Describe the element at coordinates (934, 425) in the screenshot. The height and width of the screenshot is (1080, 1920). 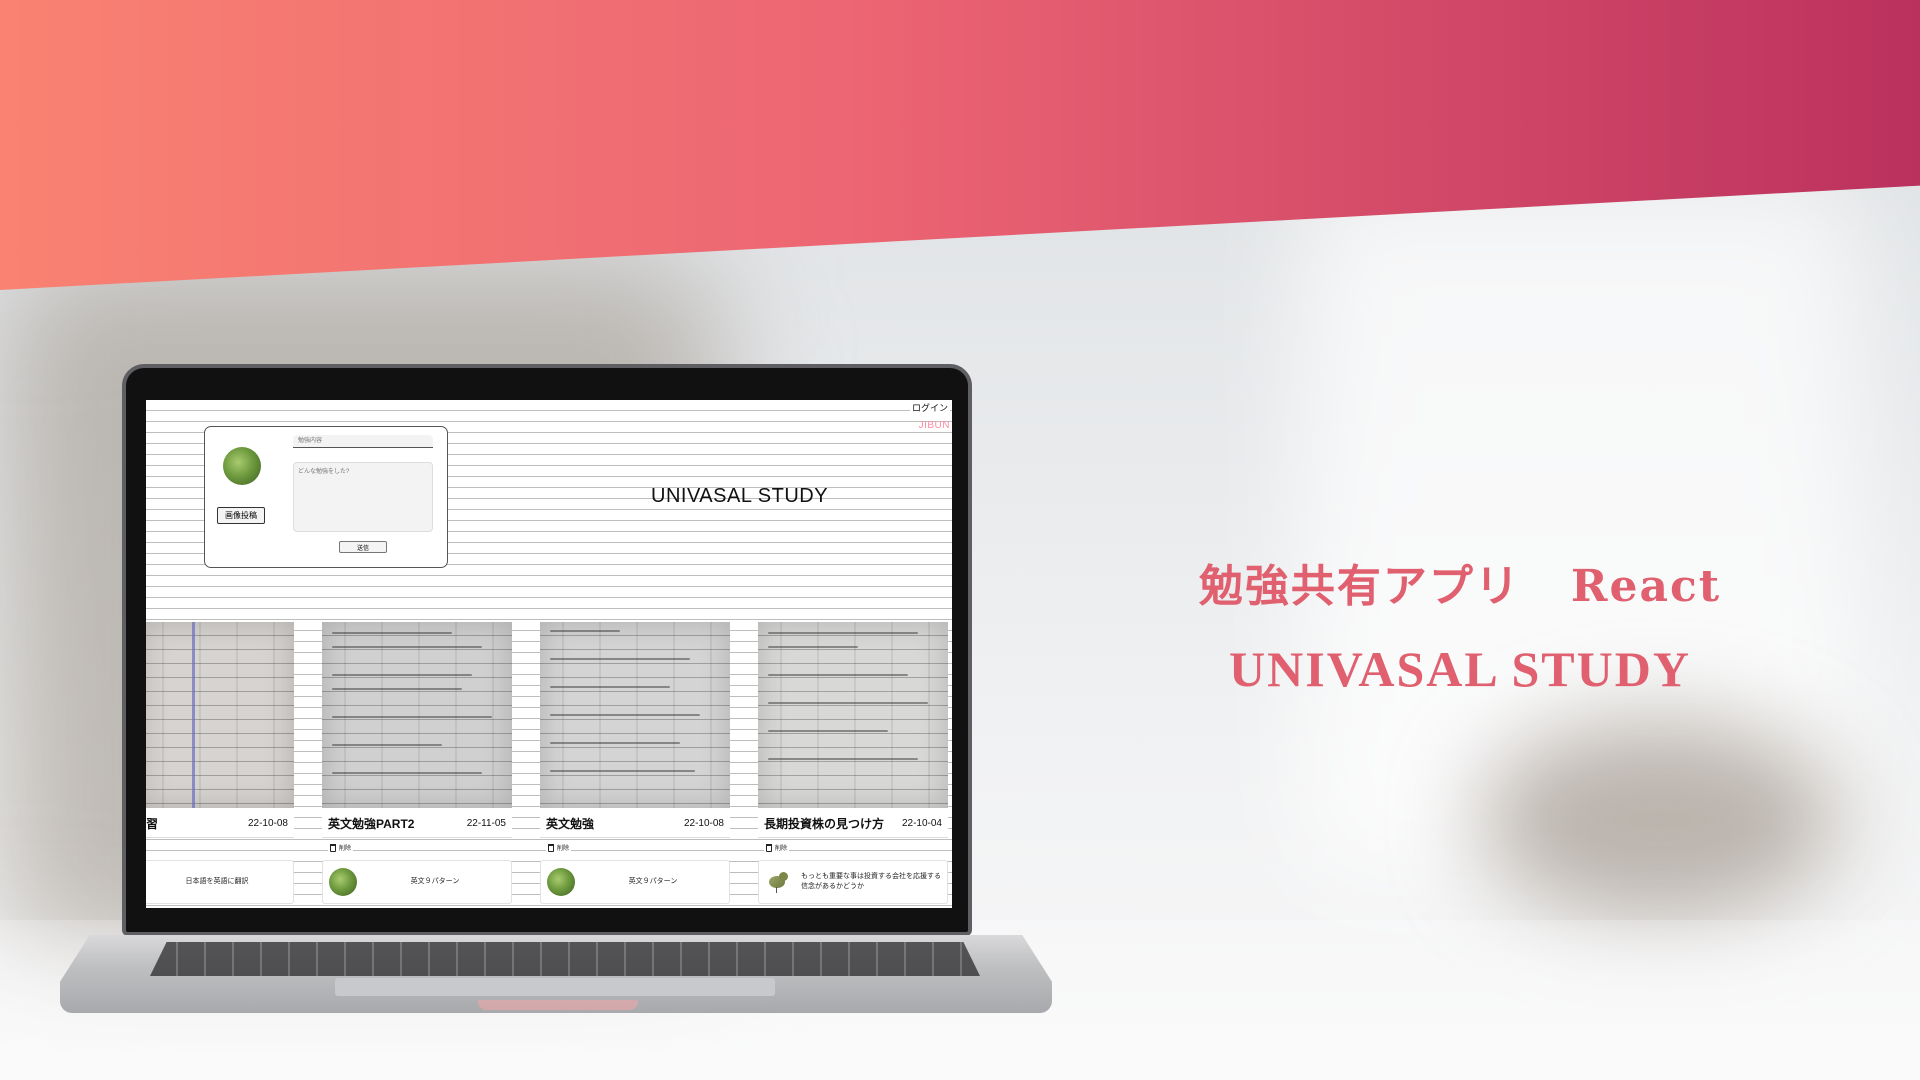
I see `brand-logo: JIBUN` at that location.